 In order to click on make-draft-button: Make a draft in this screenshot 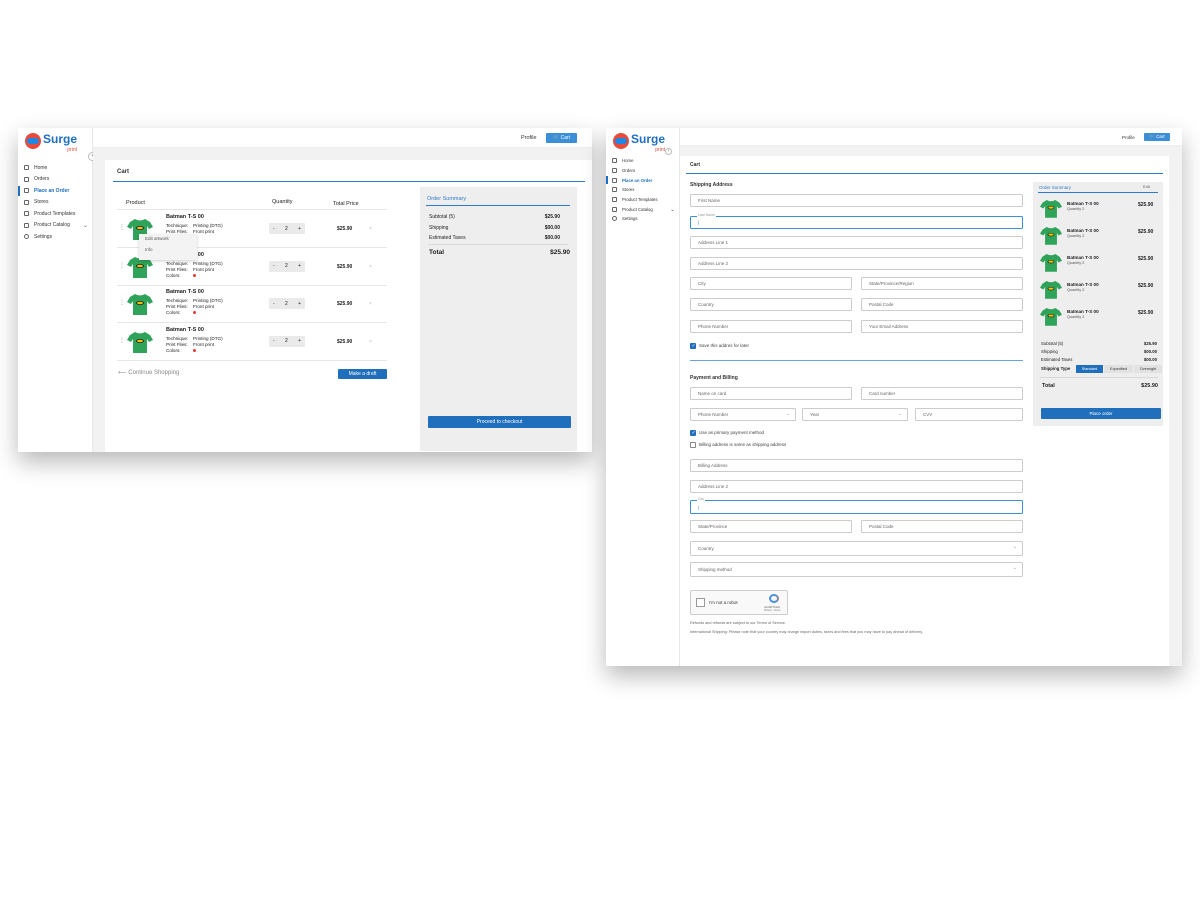, I will do `click(362, 374)`.